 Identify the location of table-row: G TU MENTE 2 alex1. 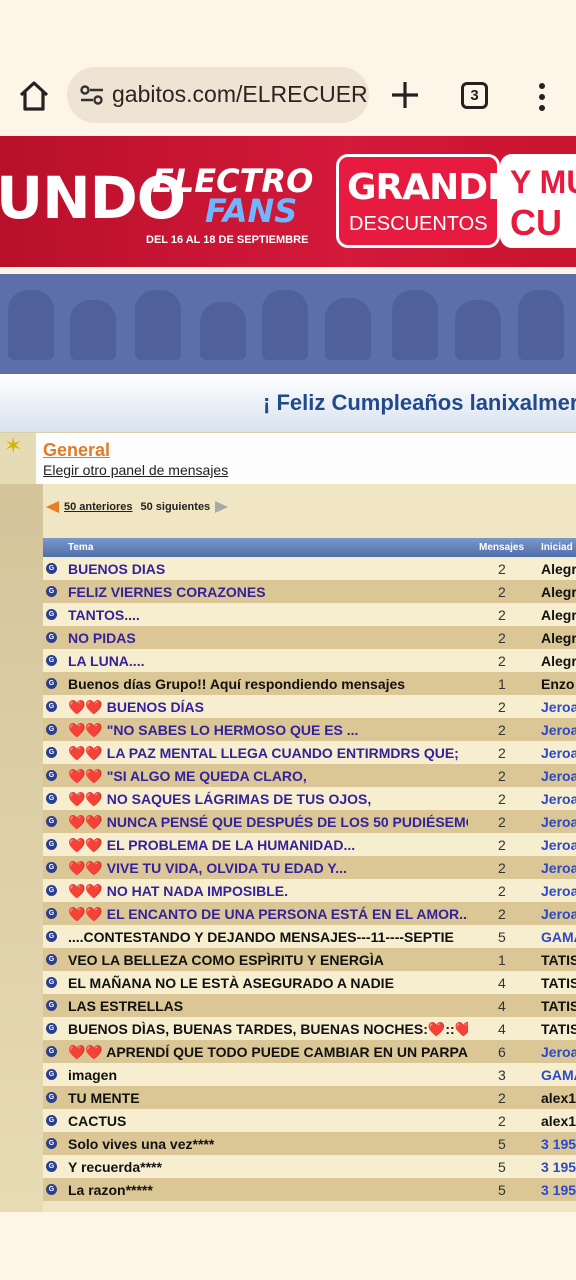
(309, 1097).